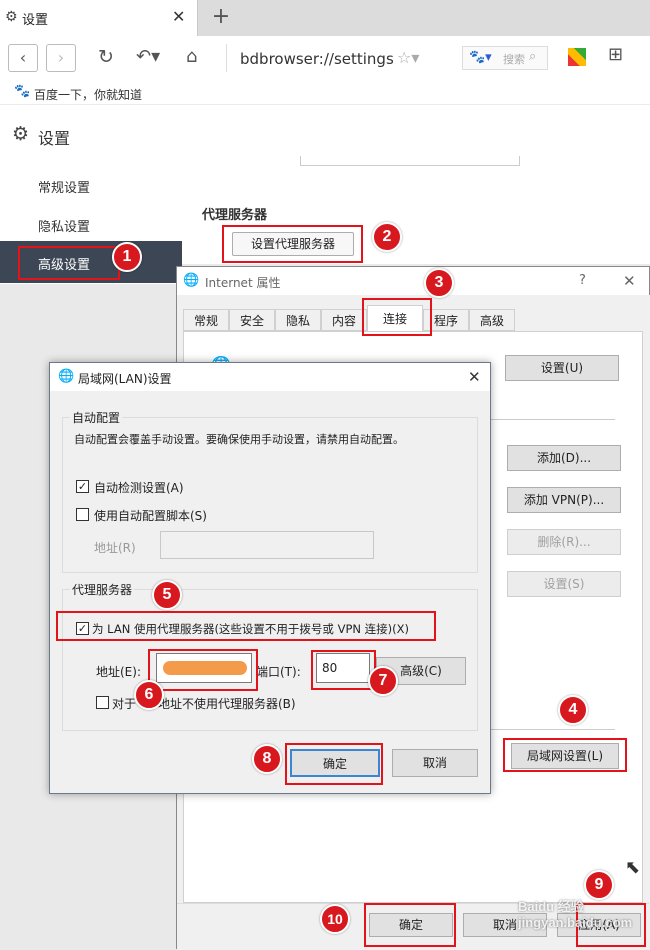  What do you see at coordinates (408, 57) in the screenshot?
I see `star-icon: ☆▾` at bounding box center [408, 57].